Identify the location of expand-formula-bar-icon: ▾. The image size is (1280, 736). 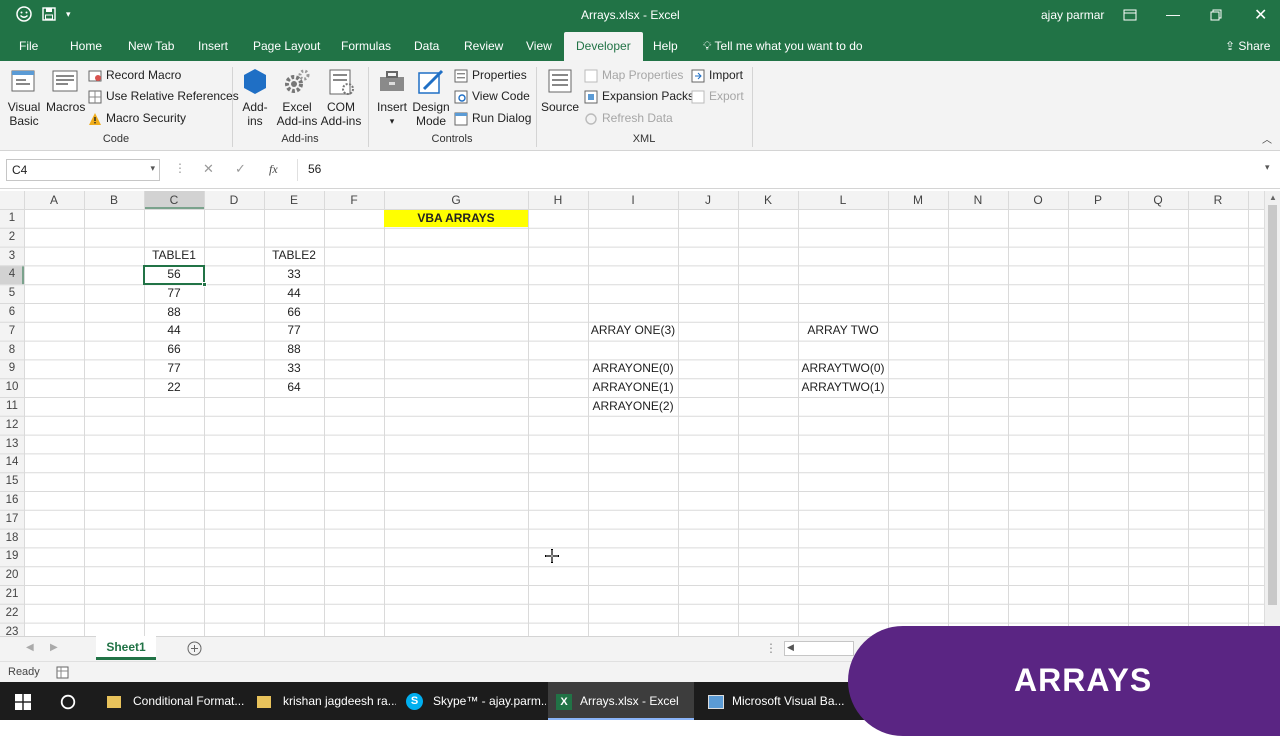
(1267, 167).